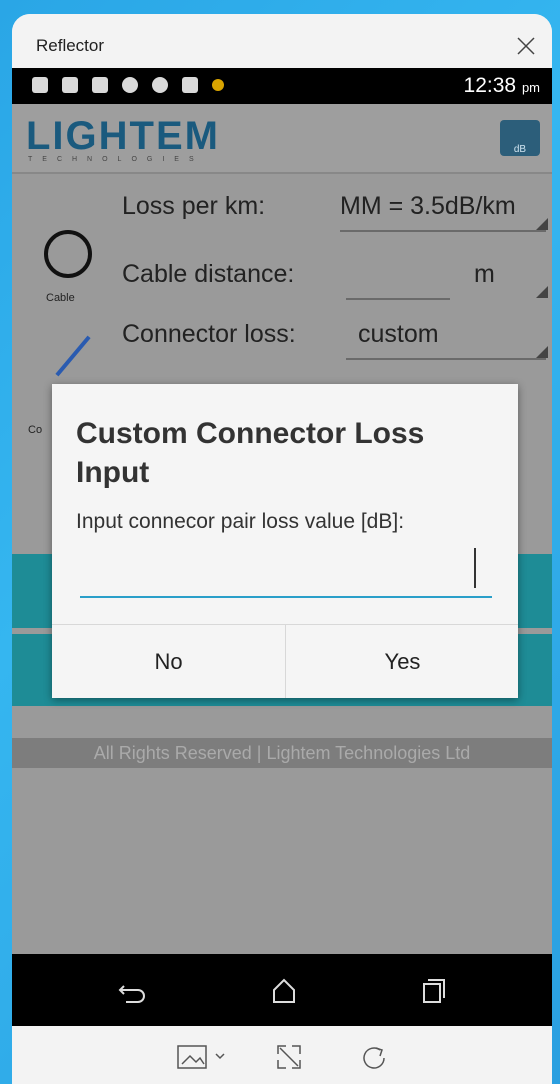 Image resolution: width=560 pixels, height=1084 pixels. I want to click on close-icon, so click(526, 46).